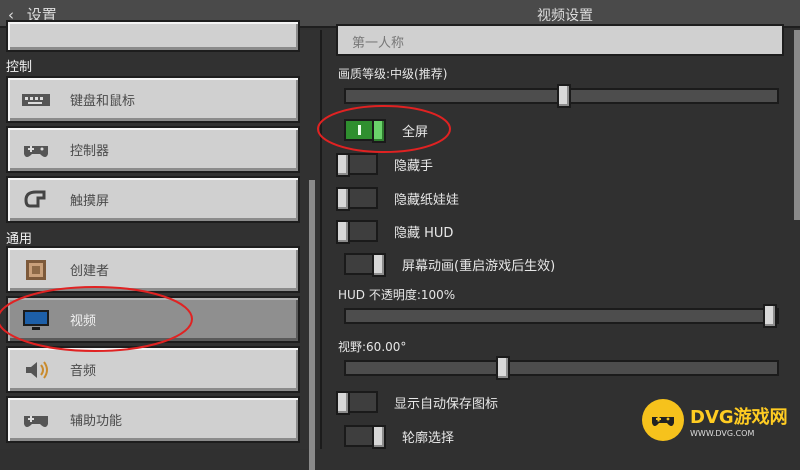 This screenshot has height=470, width=800. I want to click on outline-select-row: 轮廓选择, so click(395, 436).